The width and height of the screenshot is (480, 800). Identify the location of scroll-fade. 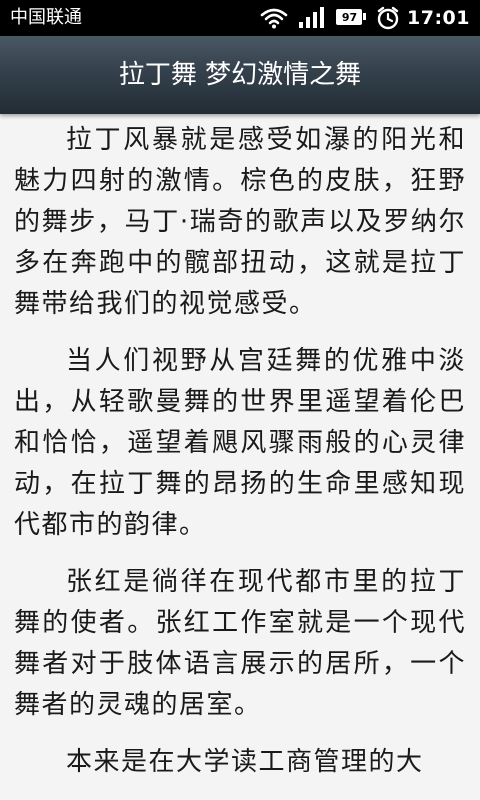
(240, 791).